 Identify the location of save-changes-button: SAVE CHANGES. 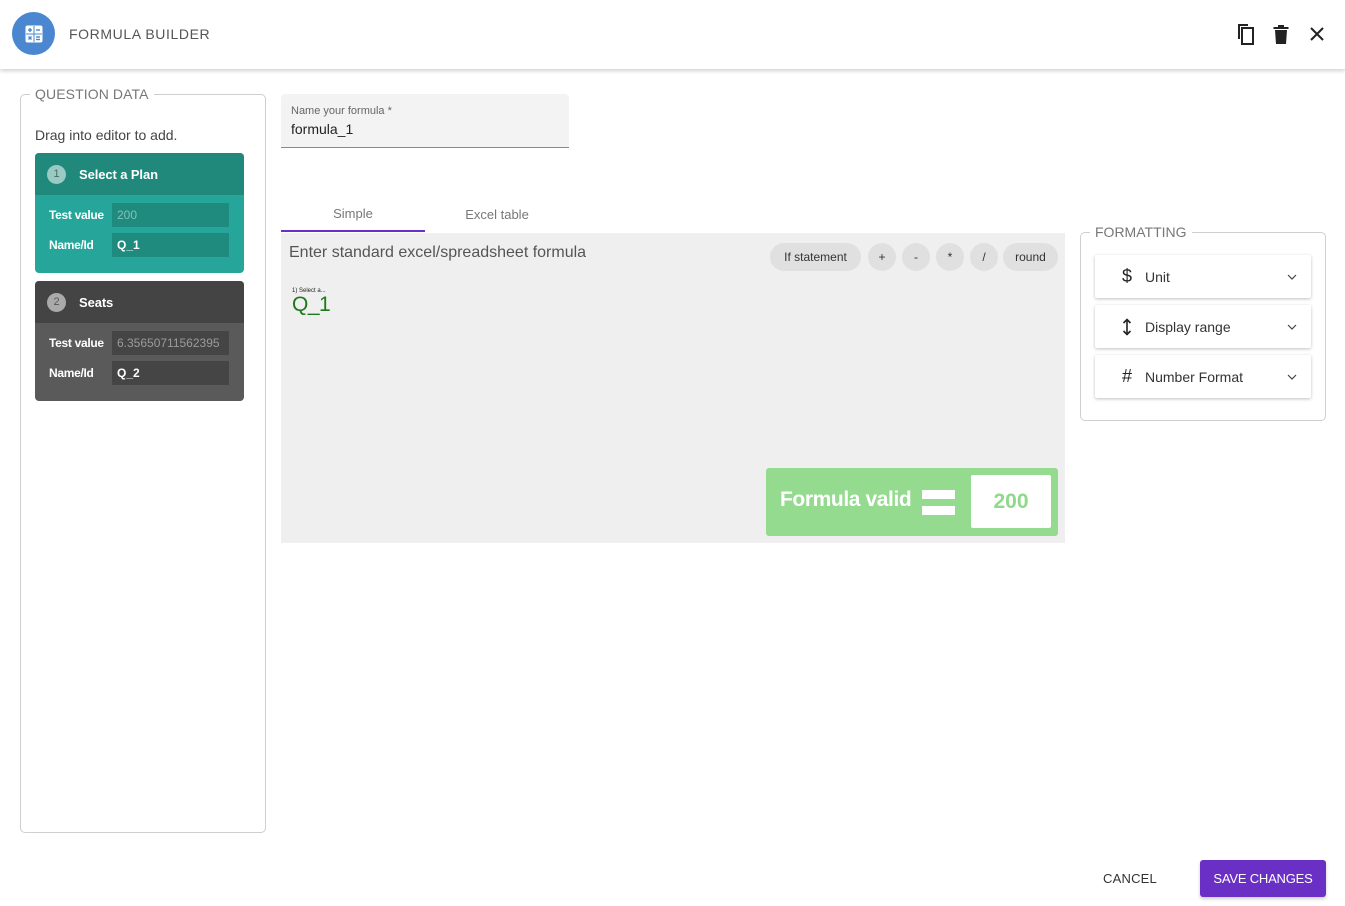
(1263, 878).